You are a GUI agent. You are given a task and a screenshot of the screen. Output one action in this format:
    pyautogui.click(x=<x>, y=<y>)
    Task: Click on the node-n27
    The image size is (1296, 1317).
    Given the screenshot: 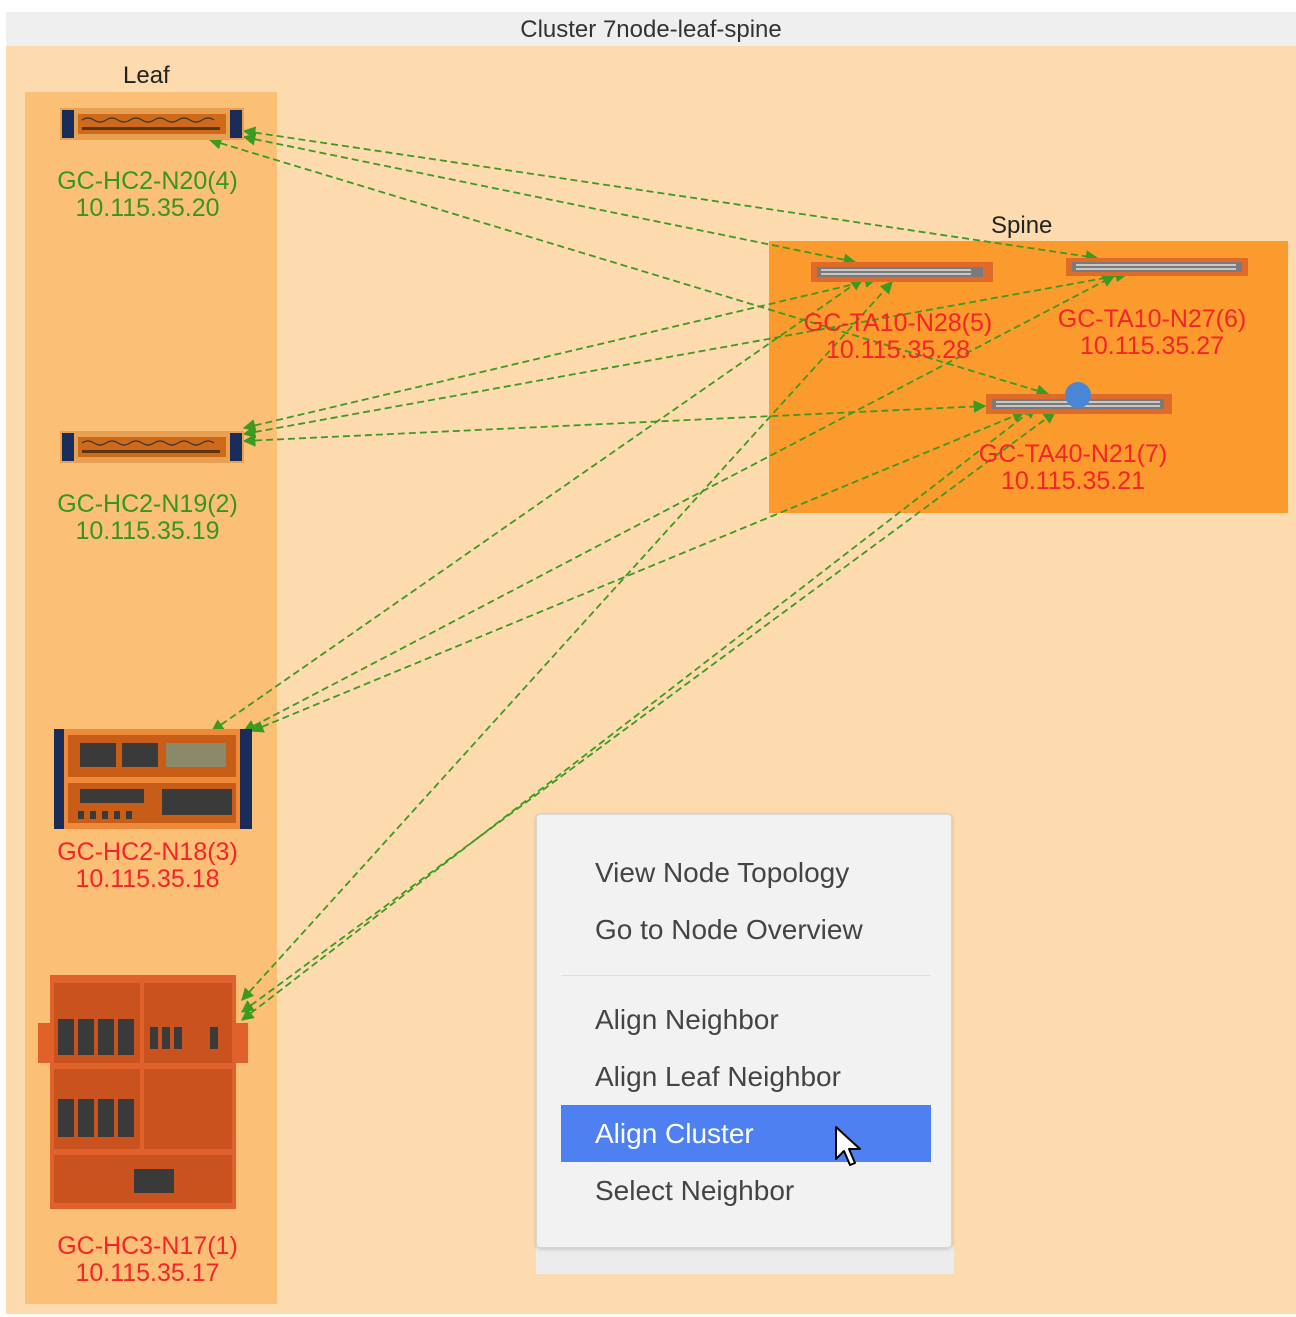 What is the action you would take?
    pyautogui.click(x=1157, y=269)
    